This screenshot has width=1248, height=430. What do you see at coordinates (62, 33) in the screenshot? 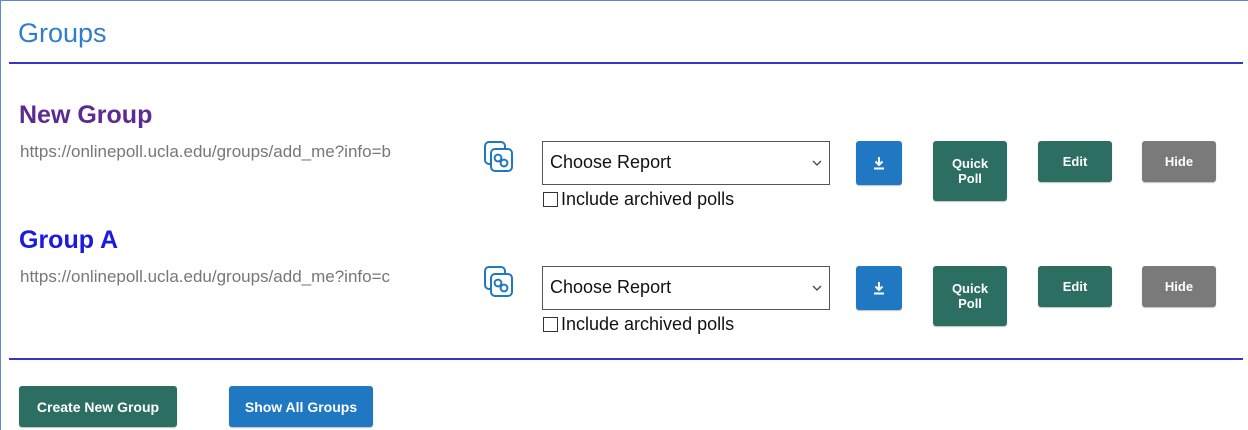
I see `page-title: Groups` at bounding box center [62, 33].